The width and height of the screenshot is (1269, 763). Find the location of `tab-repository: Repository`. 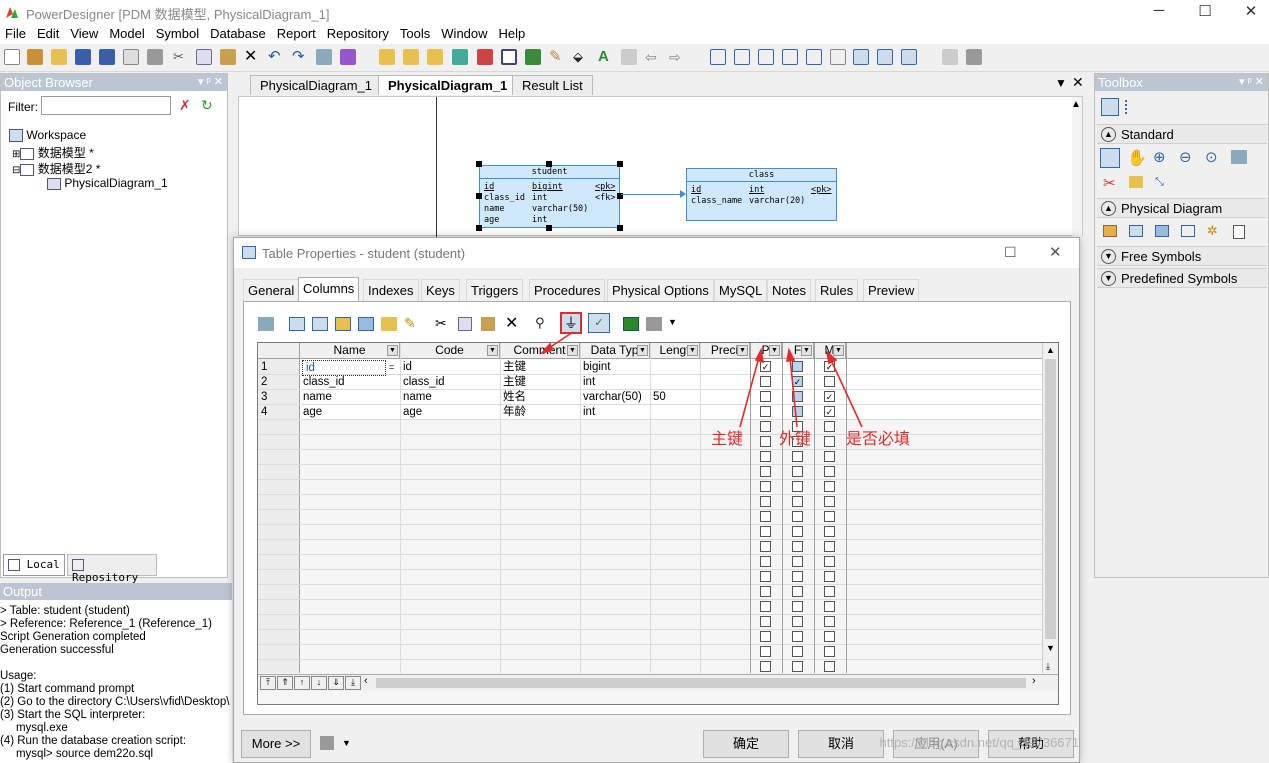

tab-repository: Repository is located at coordinates (112, 569).